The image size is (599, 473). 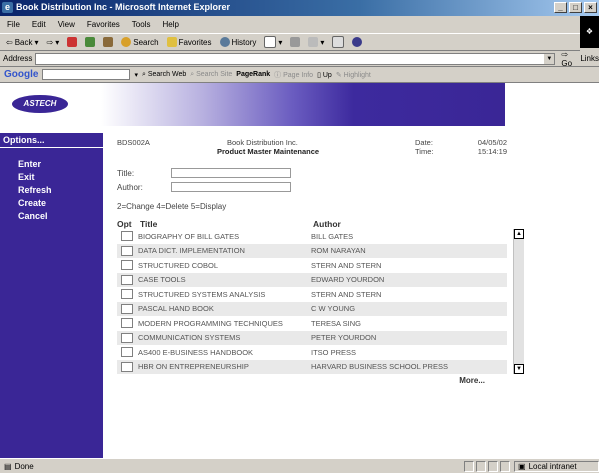 I want to click on history-button: History, so click(x=238, y=42).